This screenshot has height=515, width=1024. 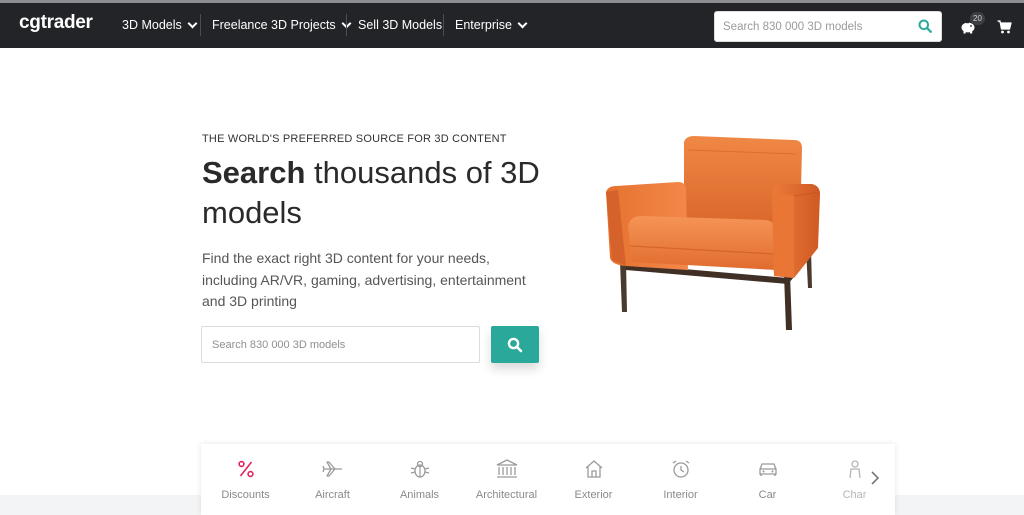 I want to click on building-icon, so click(x=506, y=468).